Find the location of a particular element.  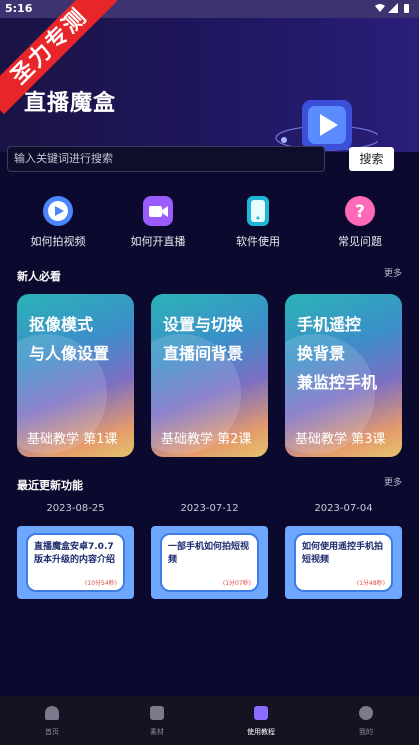

user-icon is located at coordinates (366, 713).